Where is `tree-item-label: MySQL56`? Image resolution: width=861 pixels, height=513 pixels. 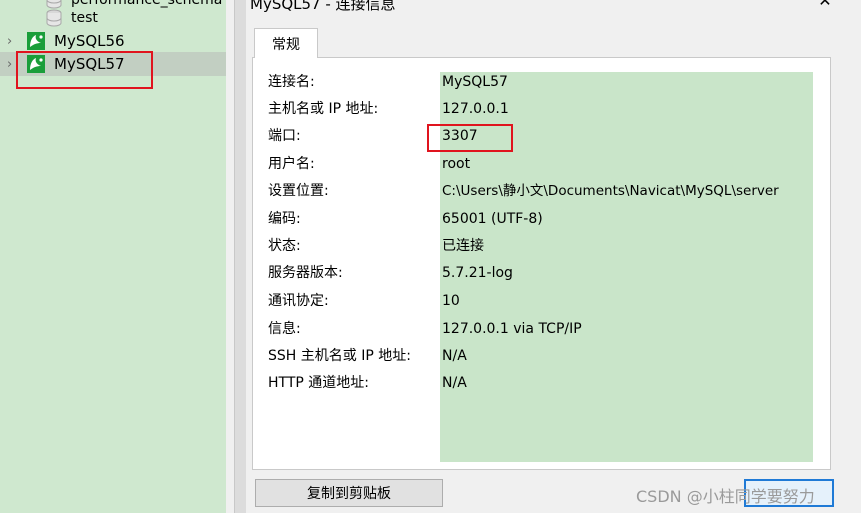 tree-item-label: MySQL56 is located at coordinates (89, 41).